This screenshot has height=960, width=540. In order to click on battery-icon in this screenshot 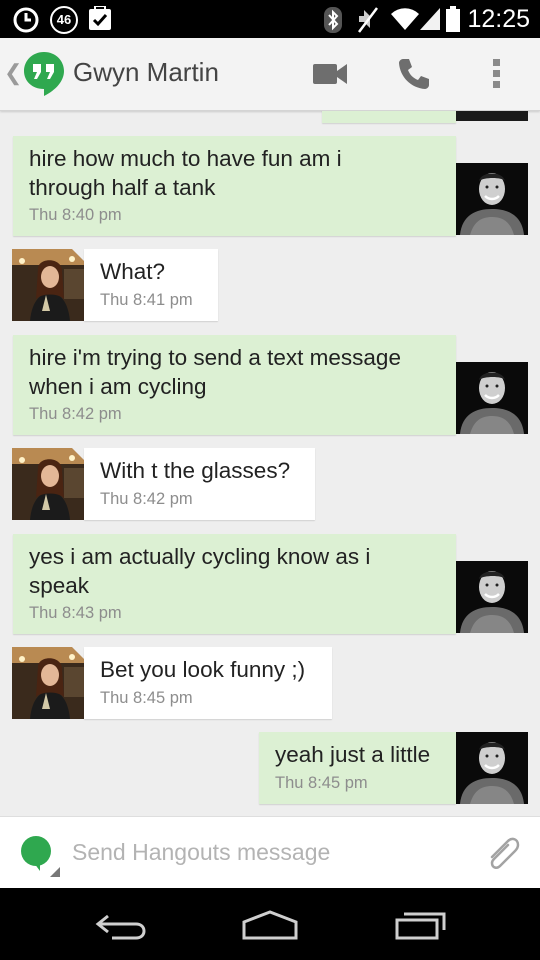, I will do `click(453, 19)`.